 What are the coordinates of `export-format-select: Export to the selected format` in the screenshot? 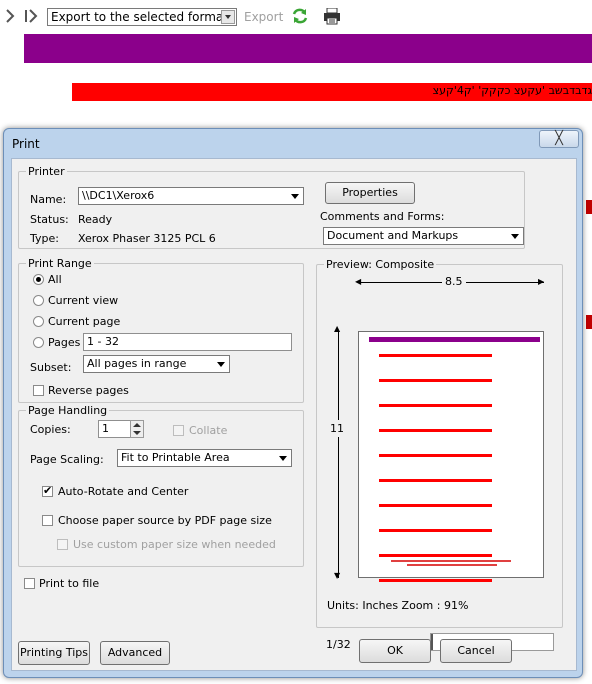 It's located at (142, 17).